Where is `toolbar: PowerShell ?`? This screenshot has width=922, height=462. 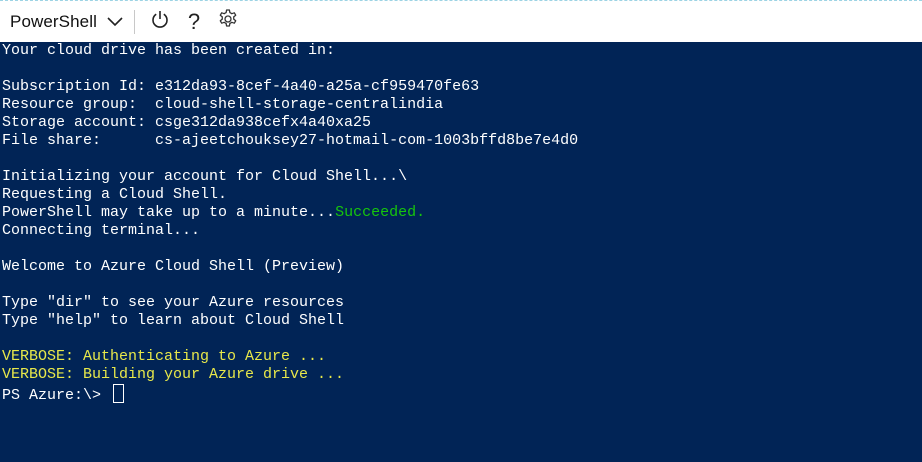
toolbar: PowerShell ? is located at coordinates (461, 21).